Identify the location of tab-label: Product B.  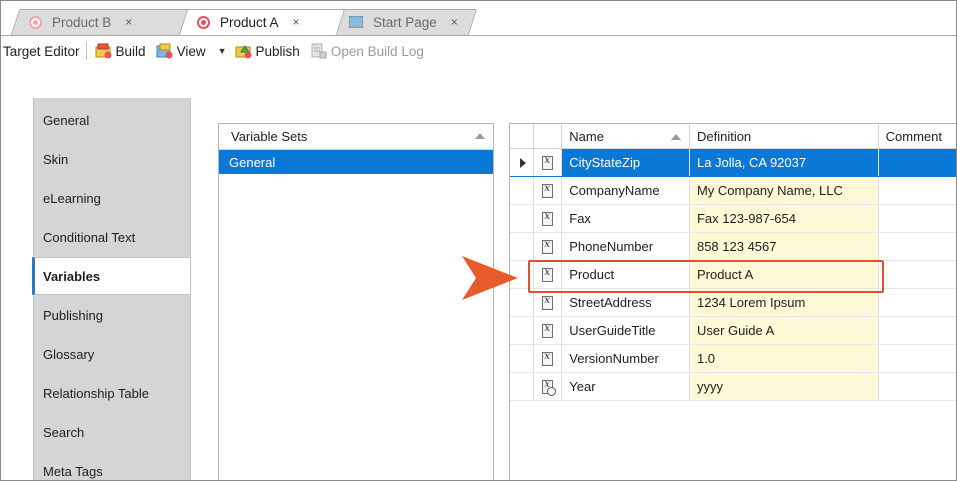
(82, 22).